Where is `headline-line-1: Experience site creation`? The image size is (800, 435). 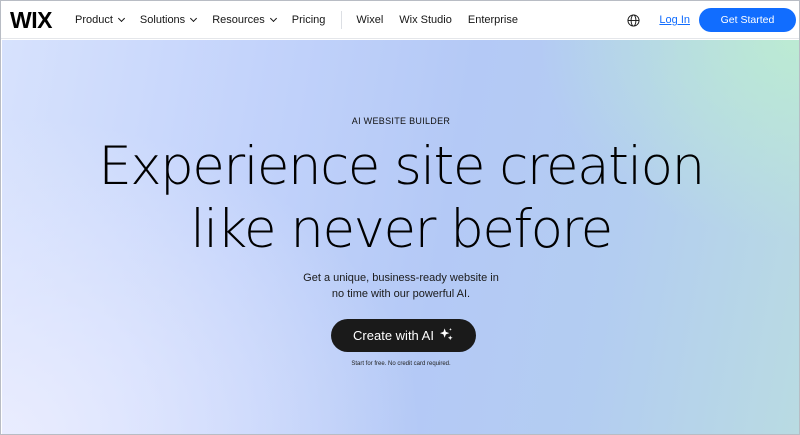
headline-line-1: Experience site creation is located at coordinates (401, 166).